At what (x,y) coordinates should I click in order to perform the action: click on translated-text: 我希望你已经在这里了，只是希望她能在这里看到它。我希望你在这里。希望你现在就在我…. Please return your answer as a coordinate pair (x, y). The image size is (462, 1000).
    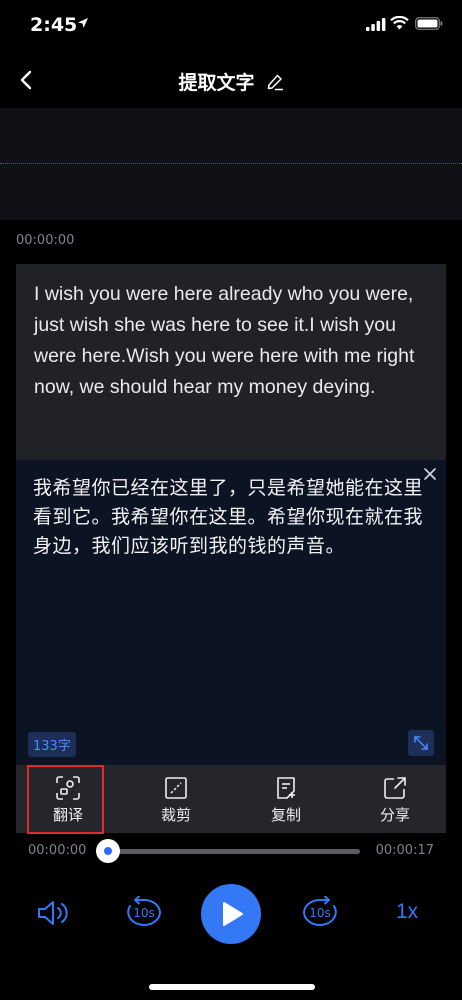
    Looking at the image, I should click on (229, 517).